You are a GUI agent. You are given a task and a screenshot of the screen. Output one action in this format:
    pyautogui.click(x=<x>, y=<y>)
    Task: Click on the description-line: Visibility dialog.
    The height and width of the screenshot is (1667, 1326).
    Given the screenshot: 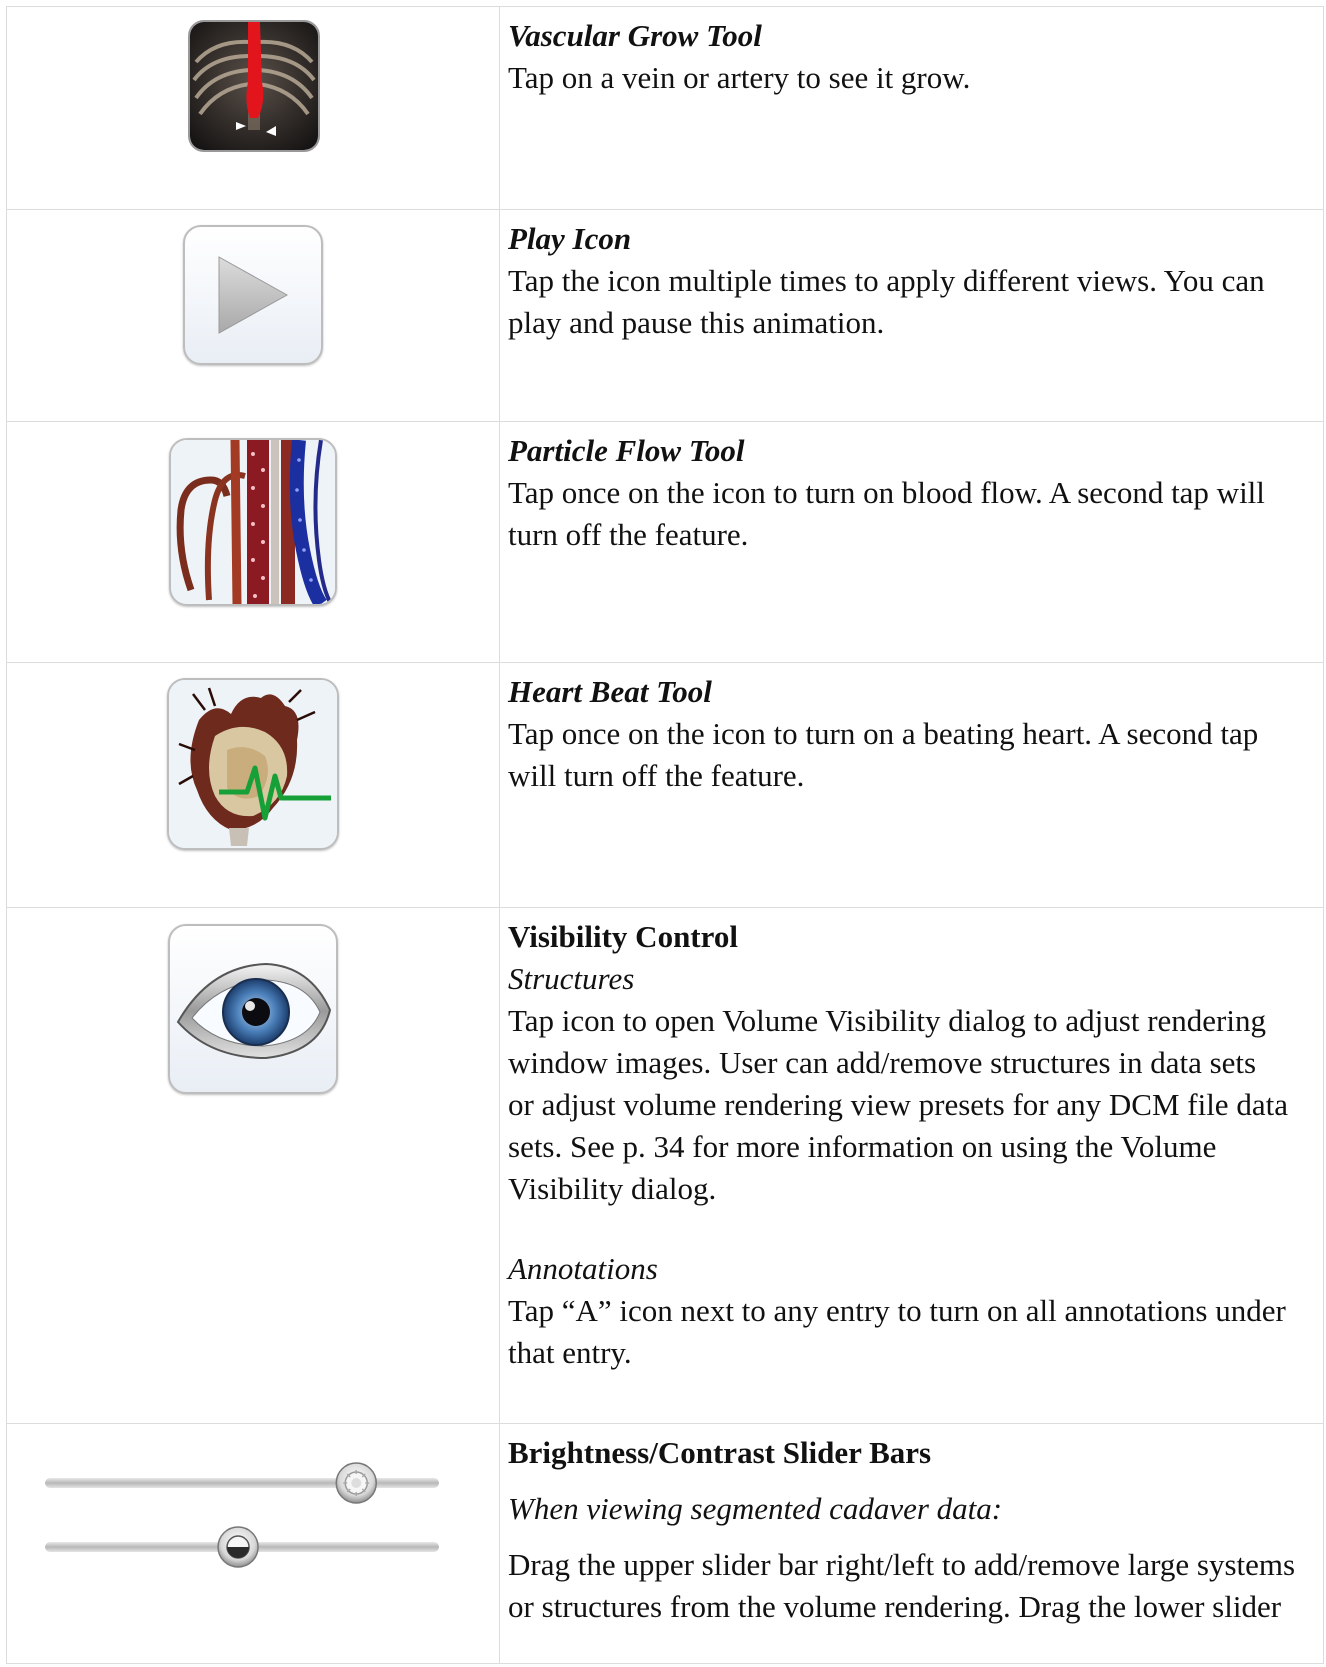 What is the action you would take?
    pyautogui.click(x=612, y=1188)
    